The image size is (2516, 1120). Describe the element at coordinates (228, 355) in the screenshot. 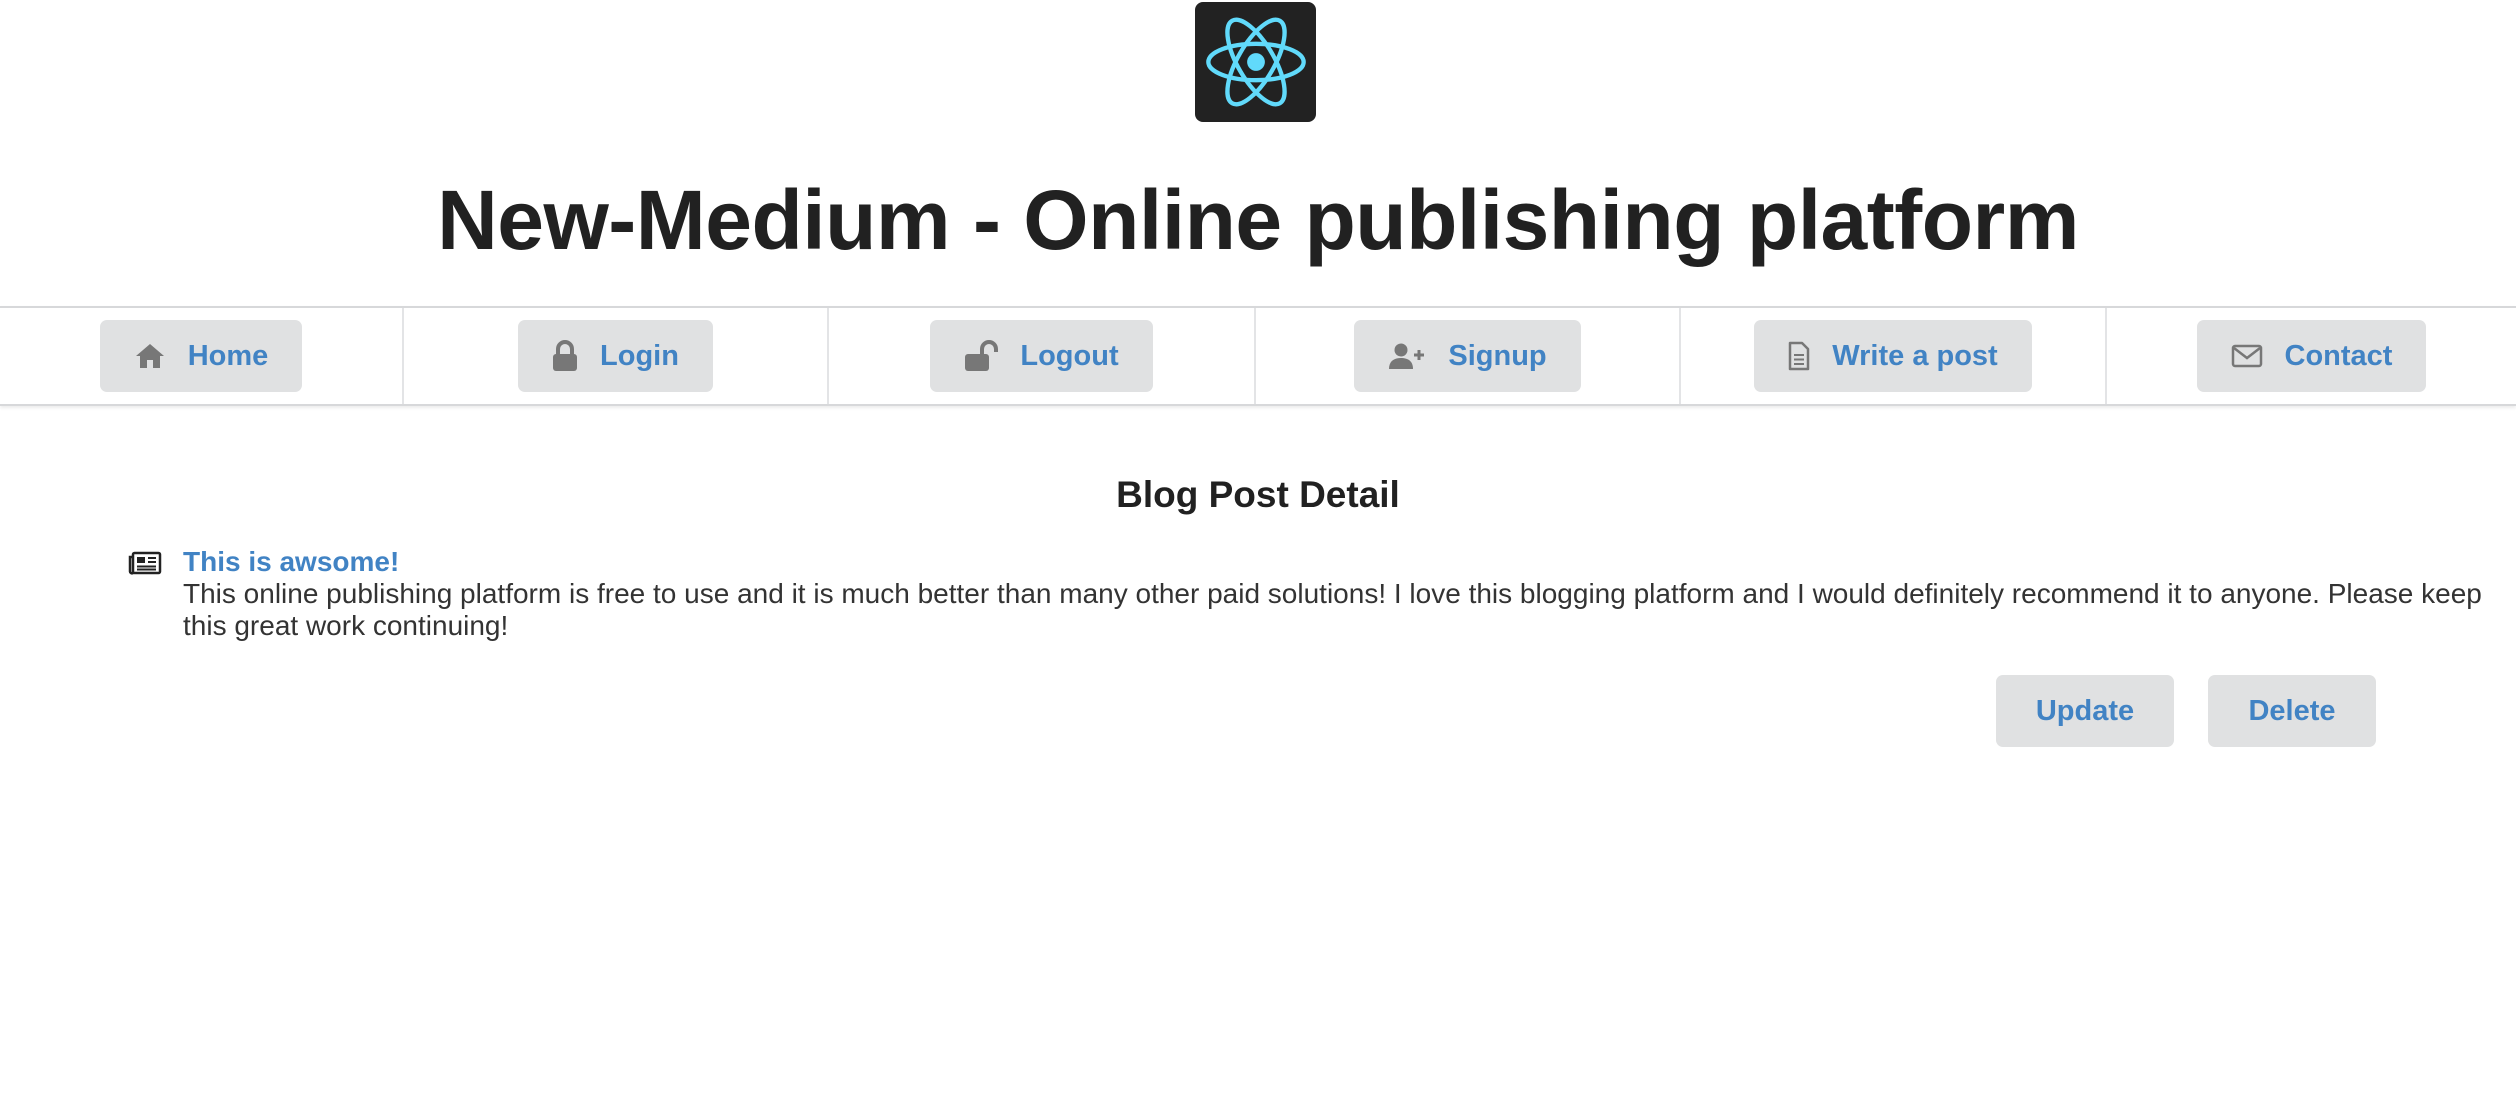

I see `nav-home-label: Home` at that location.